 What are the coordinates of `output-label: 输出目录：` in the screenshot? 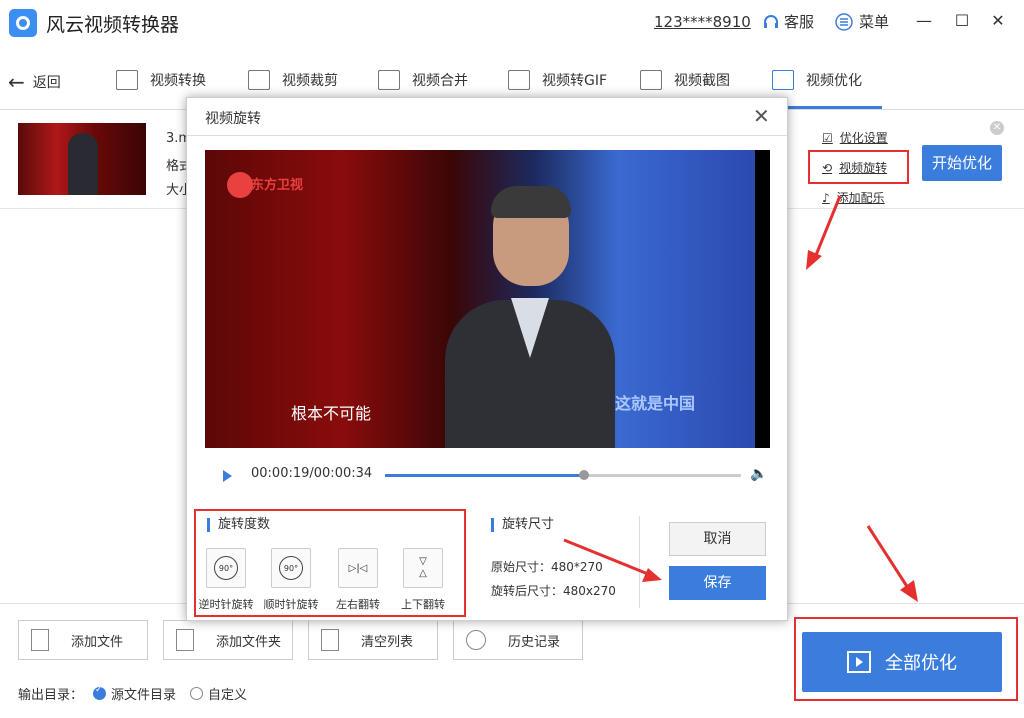 It's located at (51, 695).